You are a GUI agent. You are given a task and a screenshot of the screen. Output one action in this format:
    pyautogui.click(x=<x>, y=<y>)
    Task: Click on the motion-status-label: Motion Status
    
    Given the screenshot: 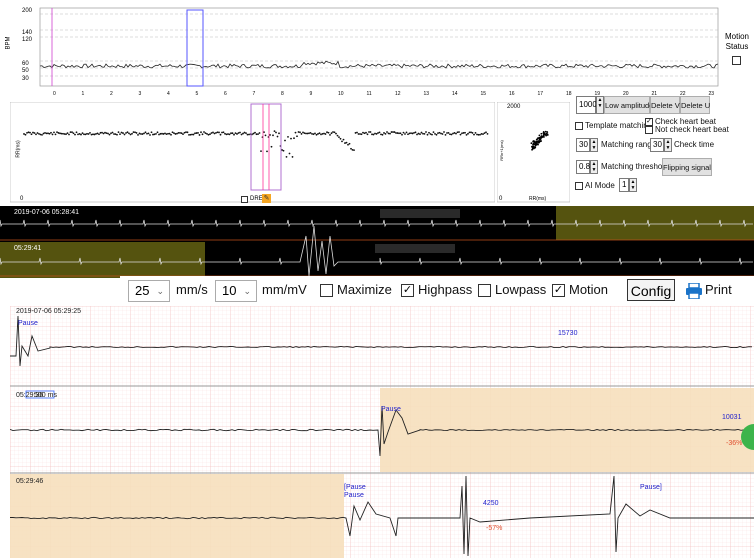 What is the action you would take?
    pyautogui.click(x=736, y=41)
    